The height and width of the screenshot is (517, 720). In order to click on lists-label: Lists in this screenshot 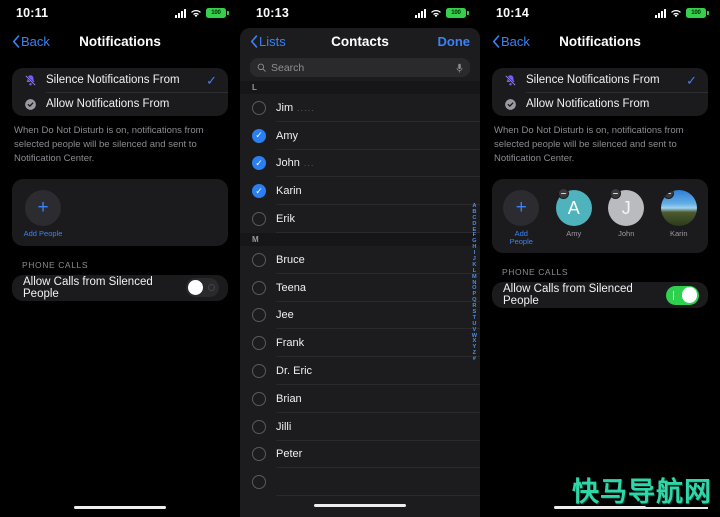, I will do `click(272, 41)`.